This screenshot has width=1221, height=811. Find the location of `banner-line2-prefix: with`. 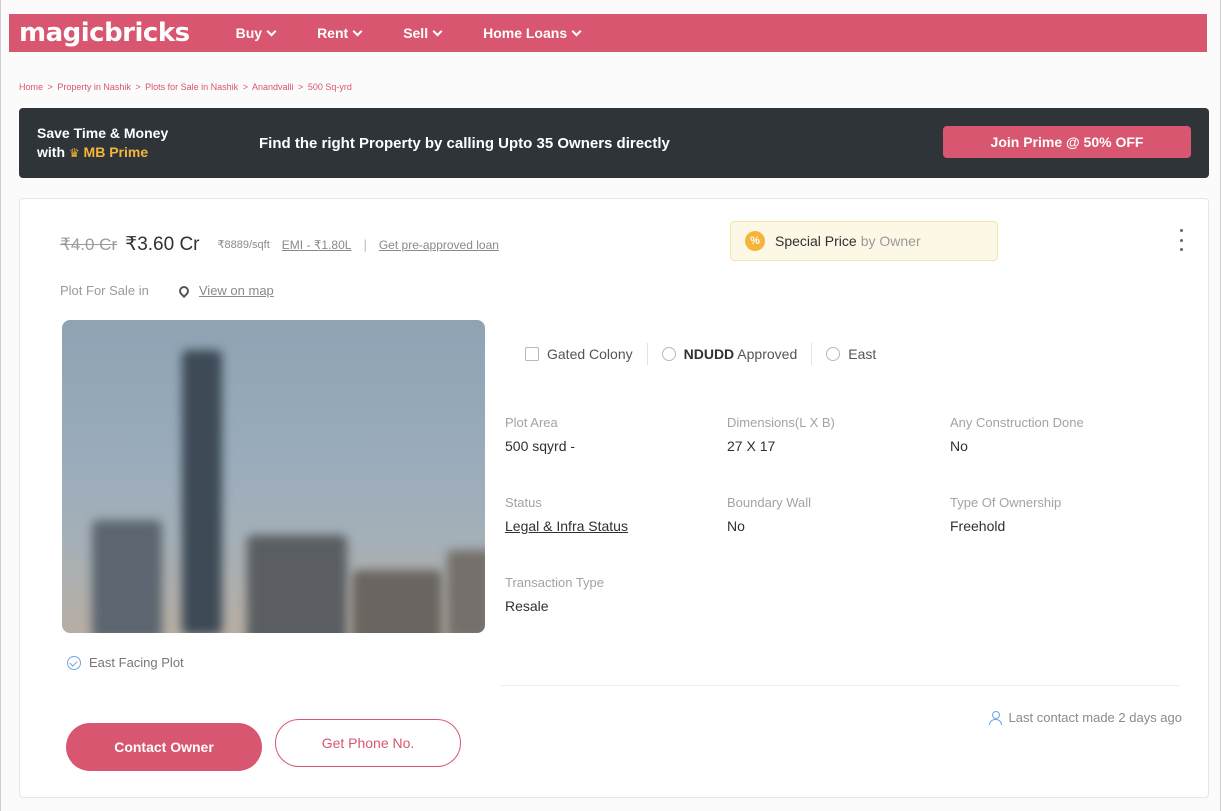

banner-line2-prefix: with is located at coordinates (51, 151).